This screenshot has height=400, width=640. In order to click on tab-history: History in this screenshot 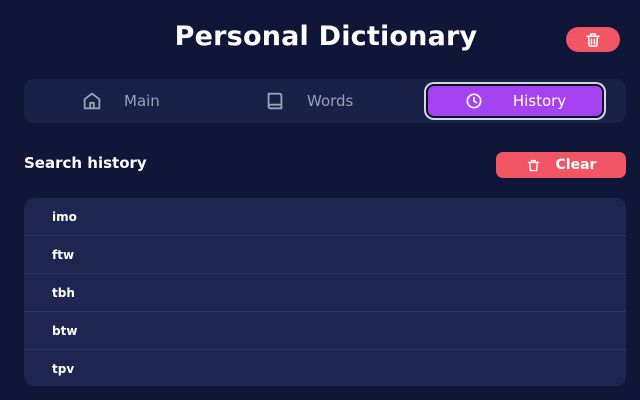, I will do `click(515, 101)`.